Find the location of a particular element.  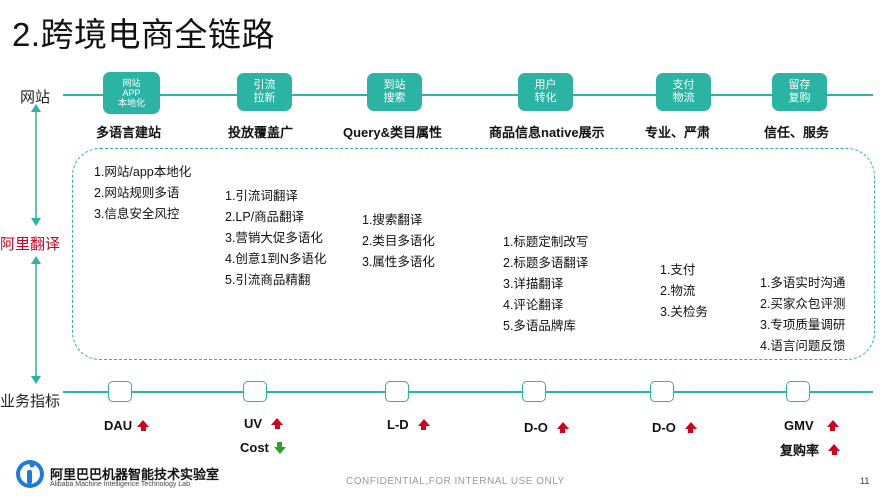

list-item: 2.买家众包评测 is located at coordinates (803, 304).